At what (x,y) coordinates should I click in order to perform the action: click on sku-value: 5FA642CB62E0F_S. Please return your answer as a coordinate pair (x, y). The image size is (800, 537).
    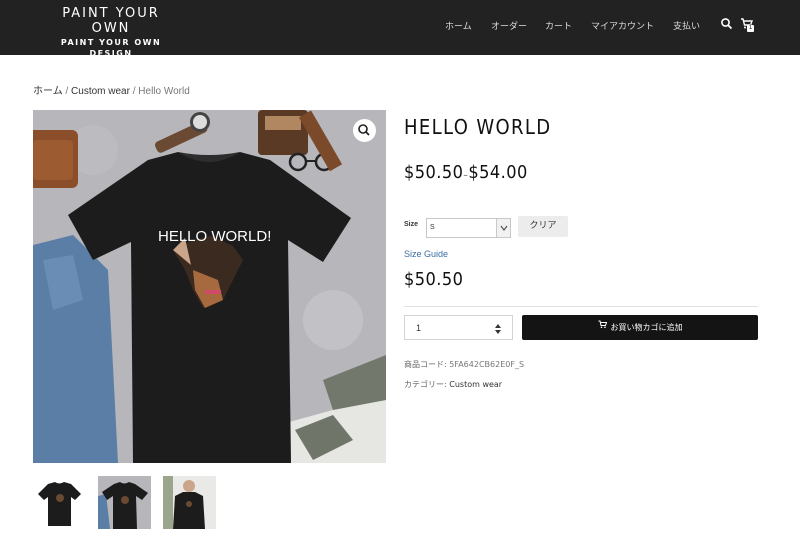
    Looking at the image, I should click on (487, 364).